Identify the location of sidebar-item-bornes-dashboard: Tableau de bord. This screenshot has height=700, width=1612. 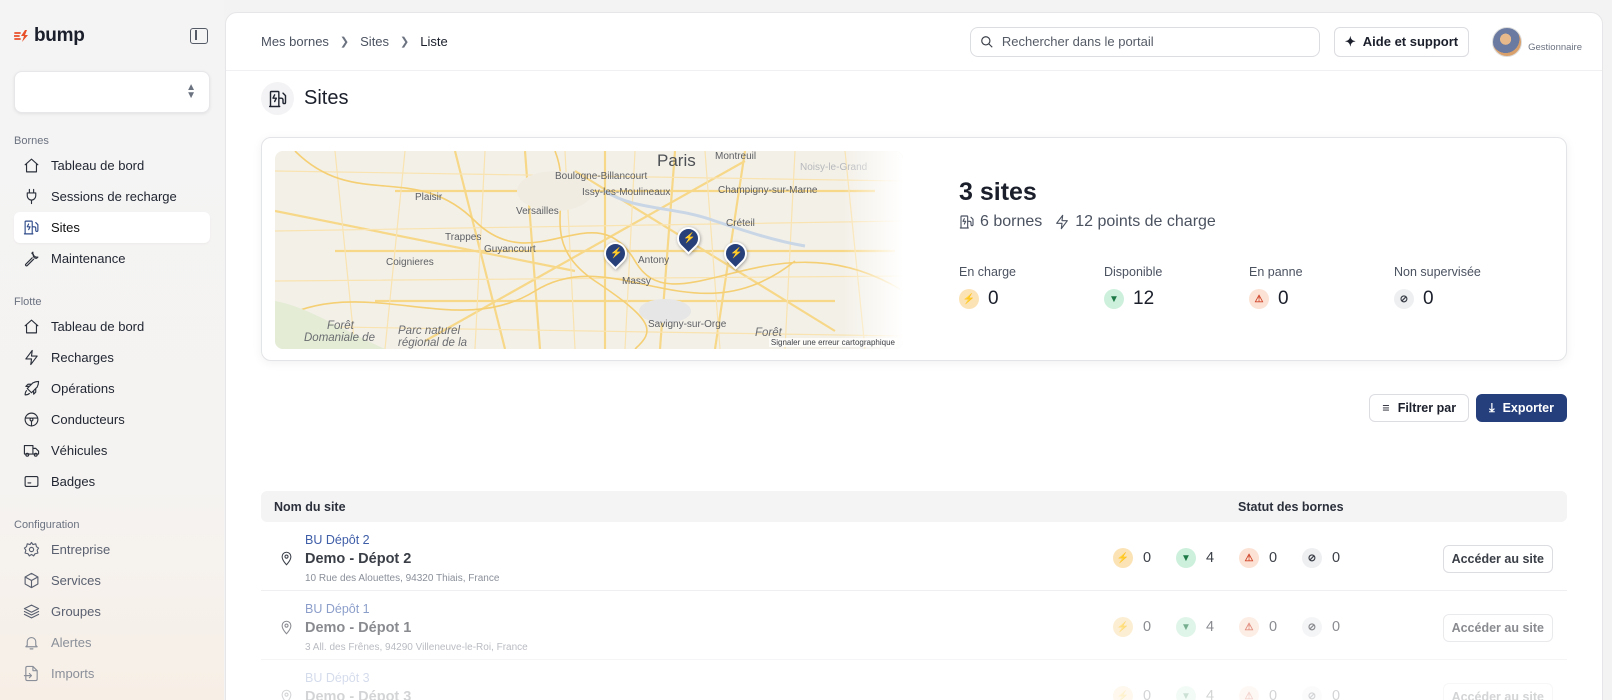
(112, 165).